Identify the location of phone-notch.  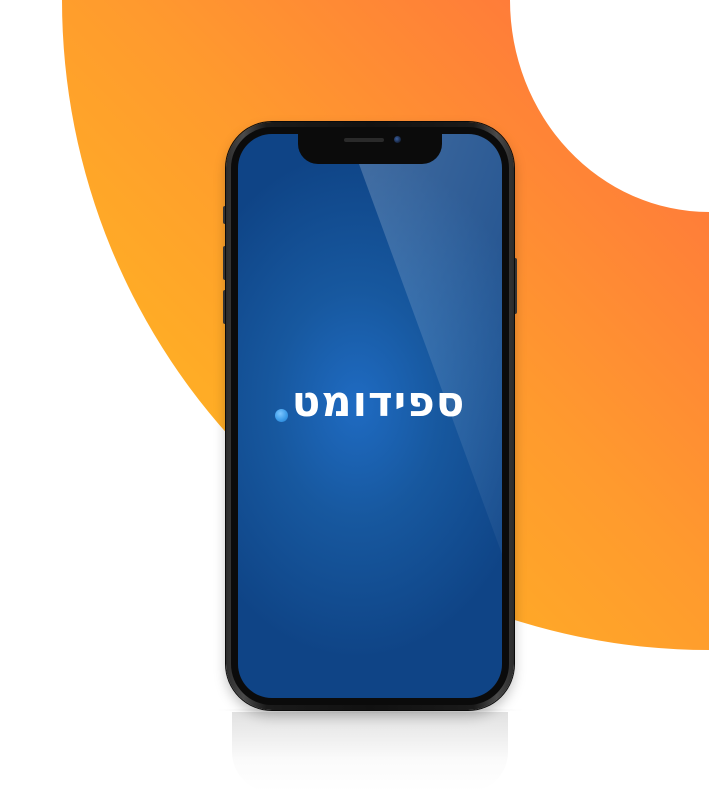
(370, 149).